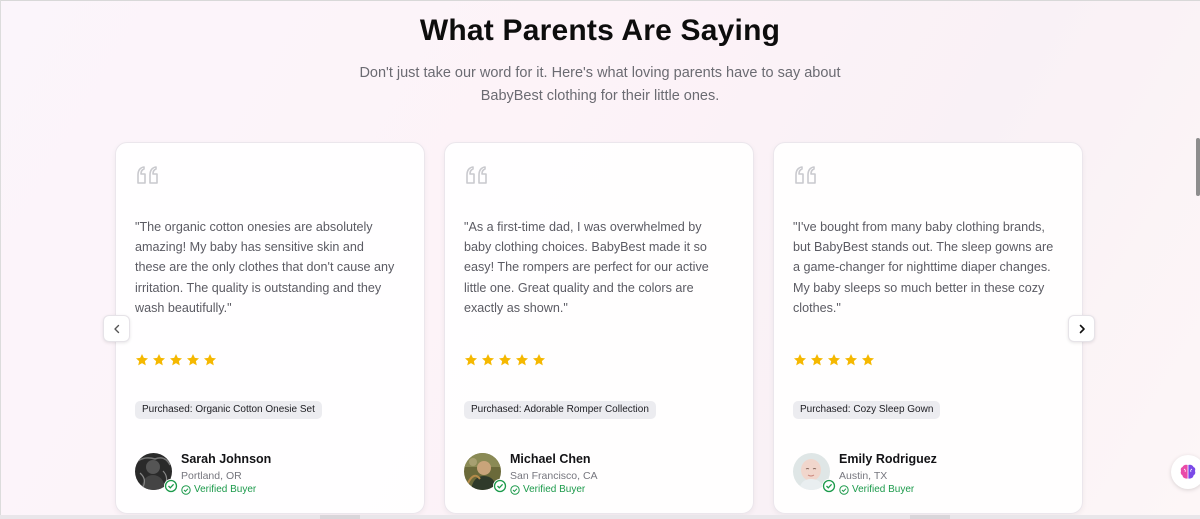 The image size is (1200, 519). What do you see at coordinates (554, 476) in the screenshot?
I see `reviewer-location: San Francisco, CA` at bounding box center [554, 476].